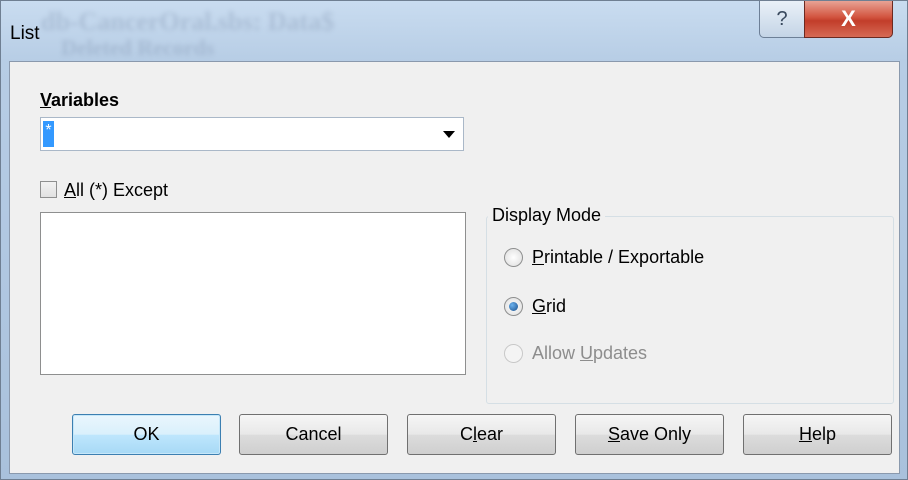  I want to click on variables-label: Variables, so click(80, 100).